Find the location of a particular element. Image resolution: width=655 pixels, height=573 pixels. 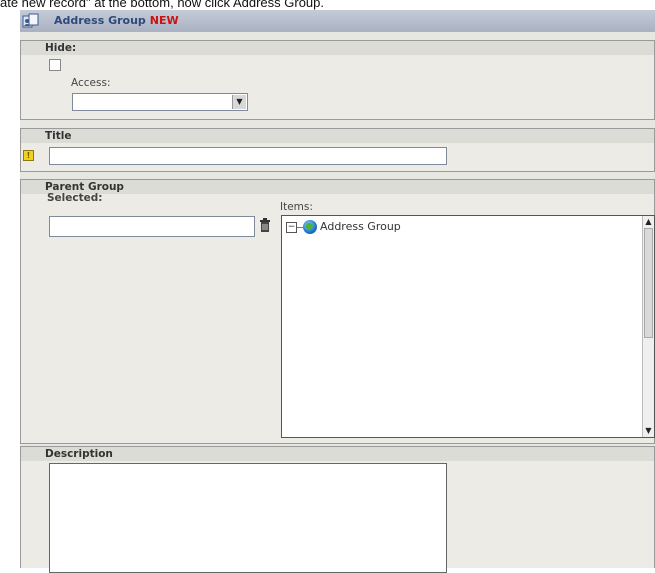

tree-scrollbar: ▲ ▼ is located at coordinates (648, 326).